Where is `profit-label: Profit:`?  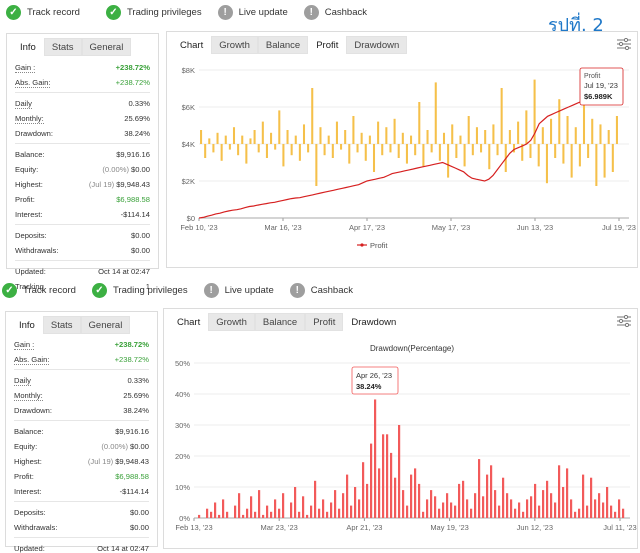
profit-label: Profit: is located at coordinates (24, 476).